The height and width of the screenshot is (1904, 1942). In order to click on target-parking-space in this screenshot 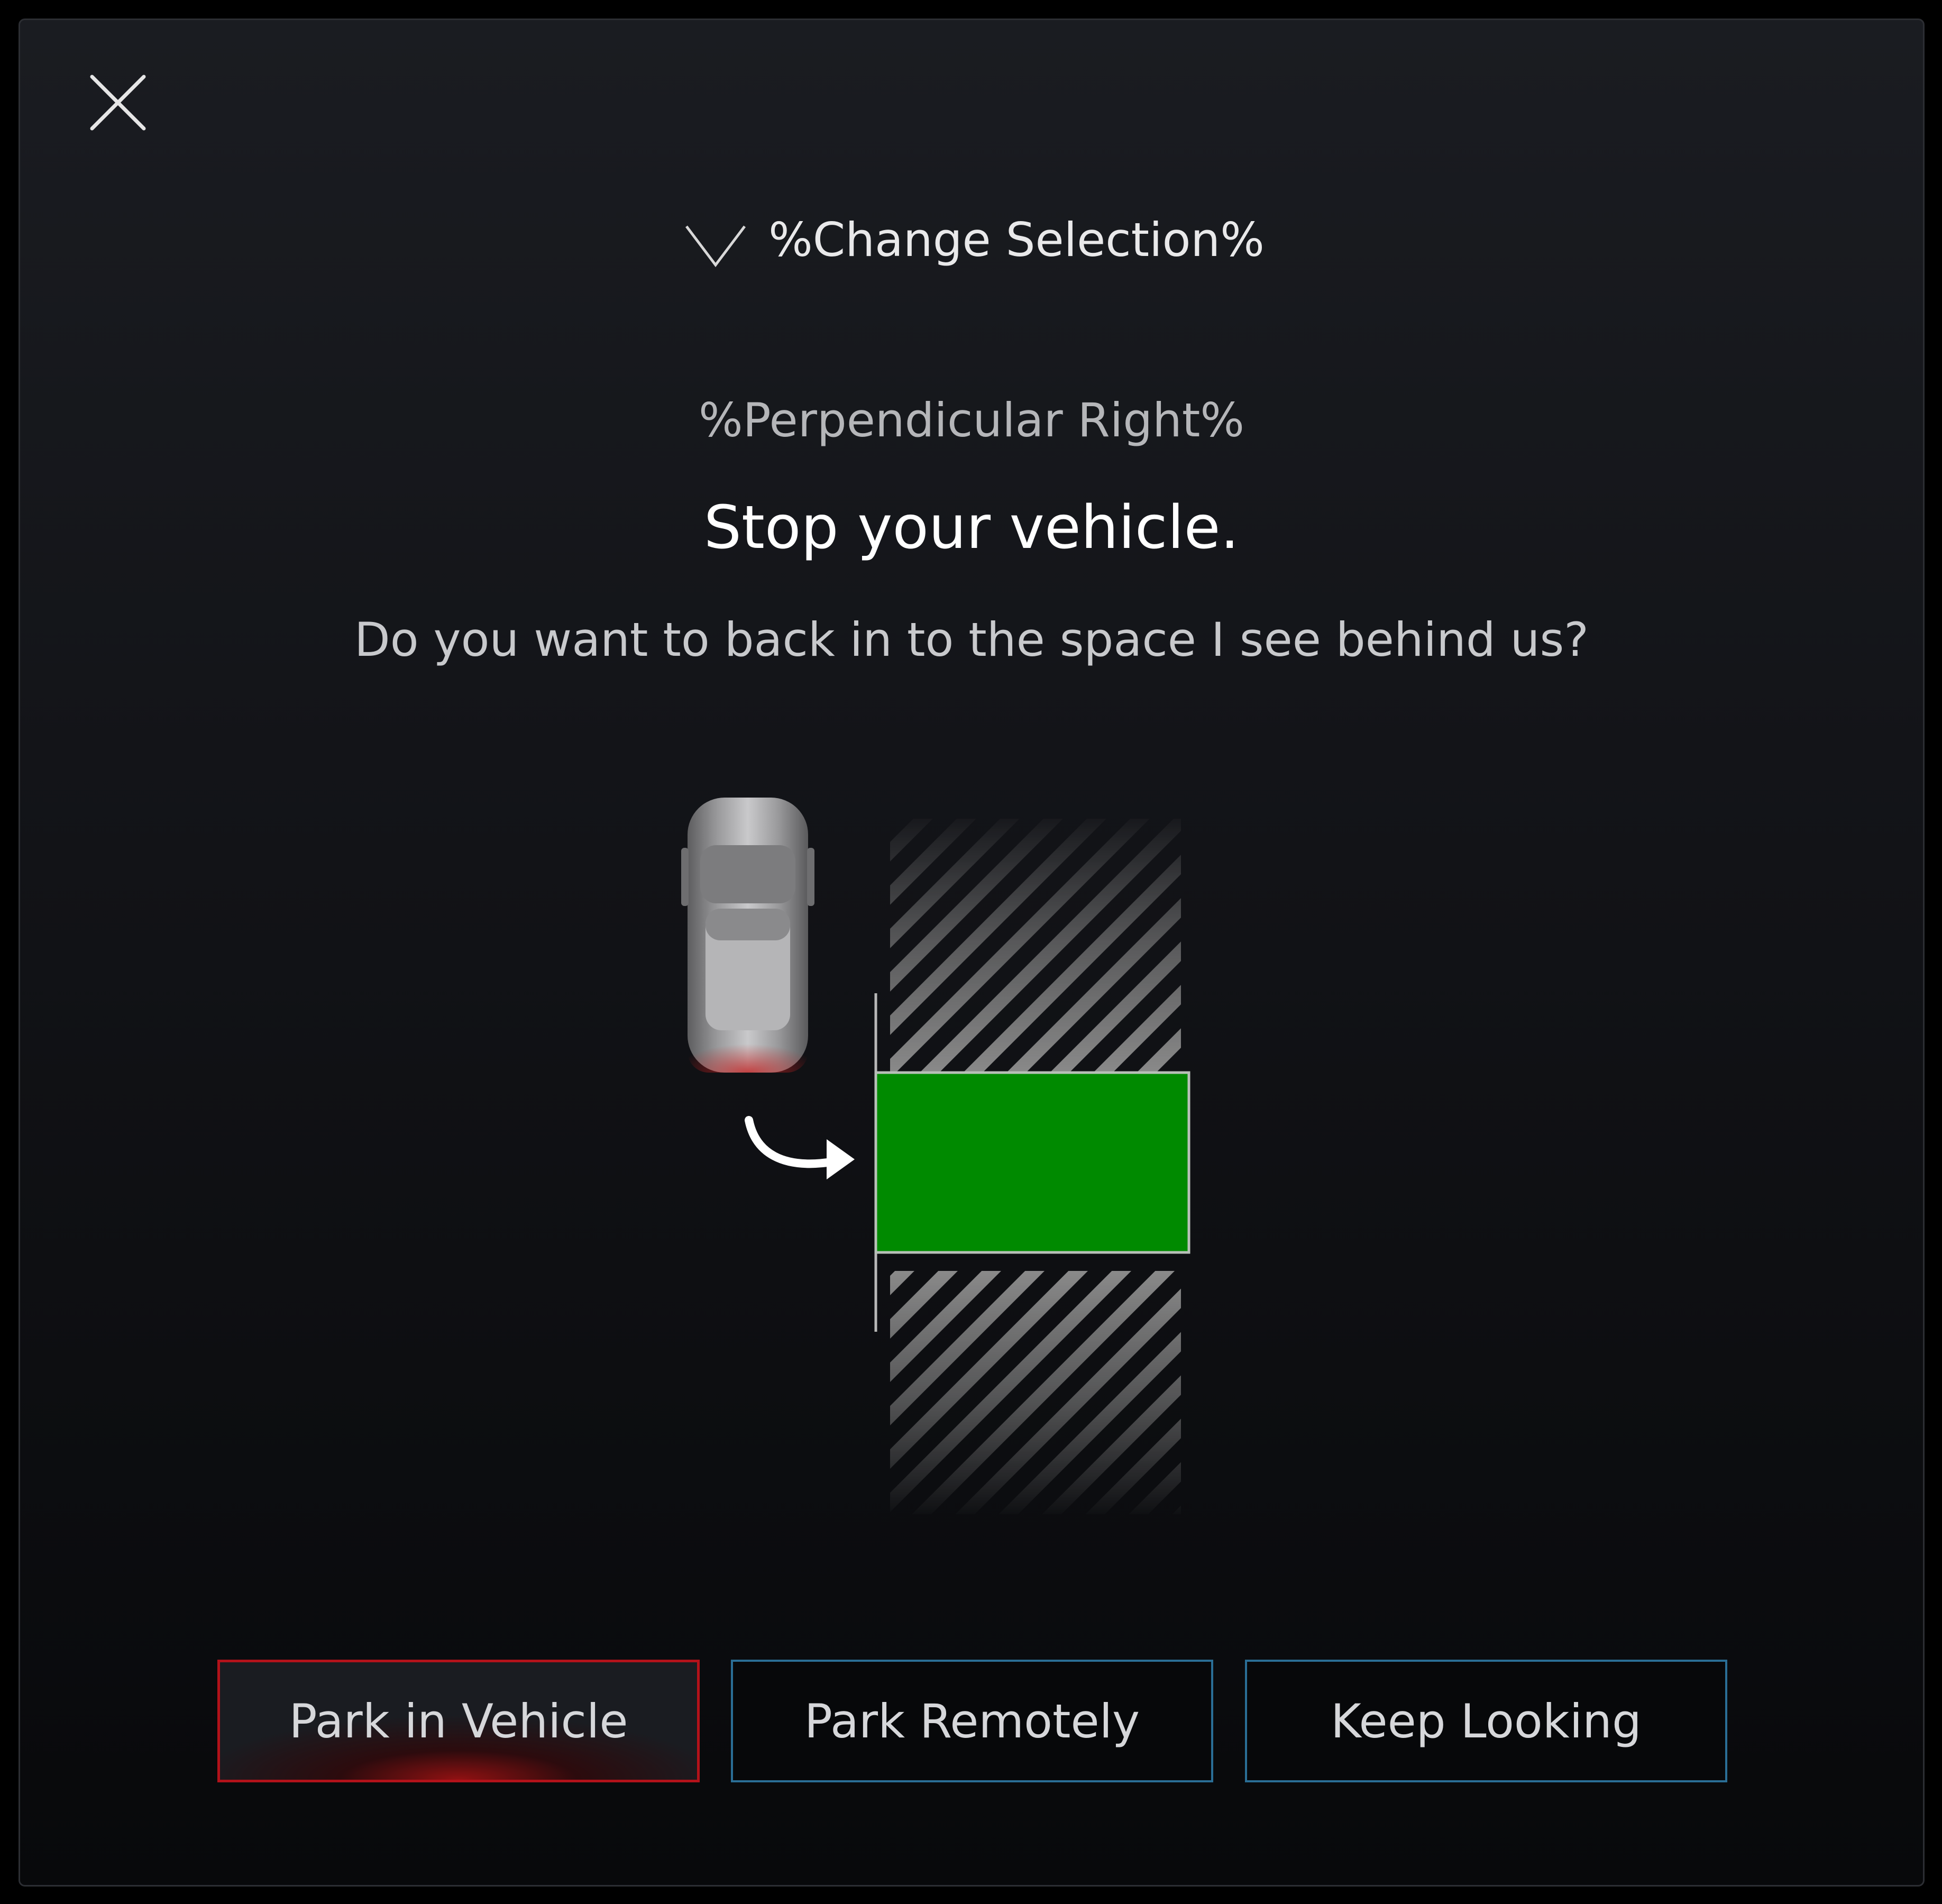, I will do `click(1032, 1162)`.